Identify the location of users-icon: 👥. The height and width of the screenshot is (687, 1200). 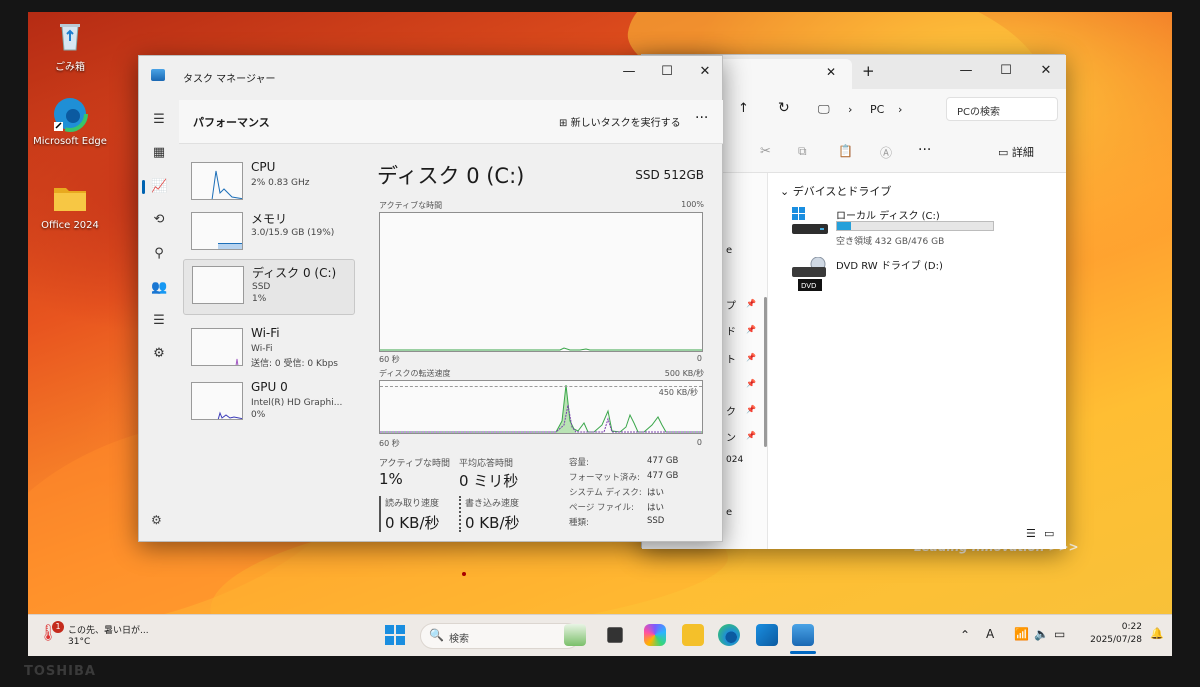
(159, 288).